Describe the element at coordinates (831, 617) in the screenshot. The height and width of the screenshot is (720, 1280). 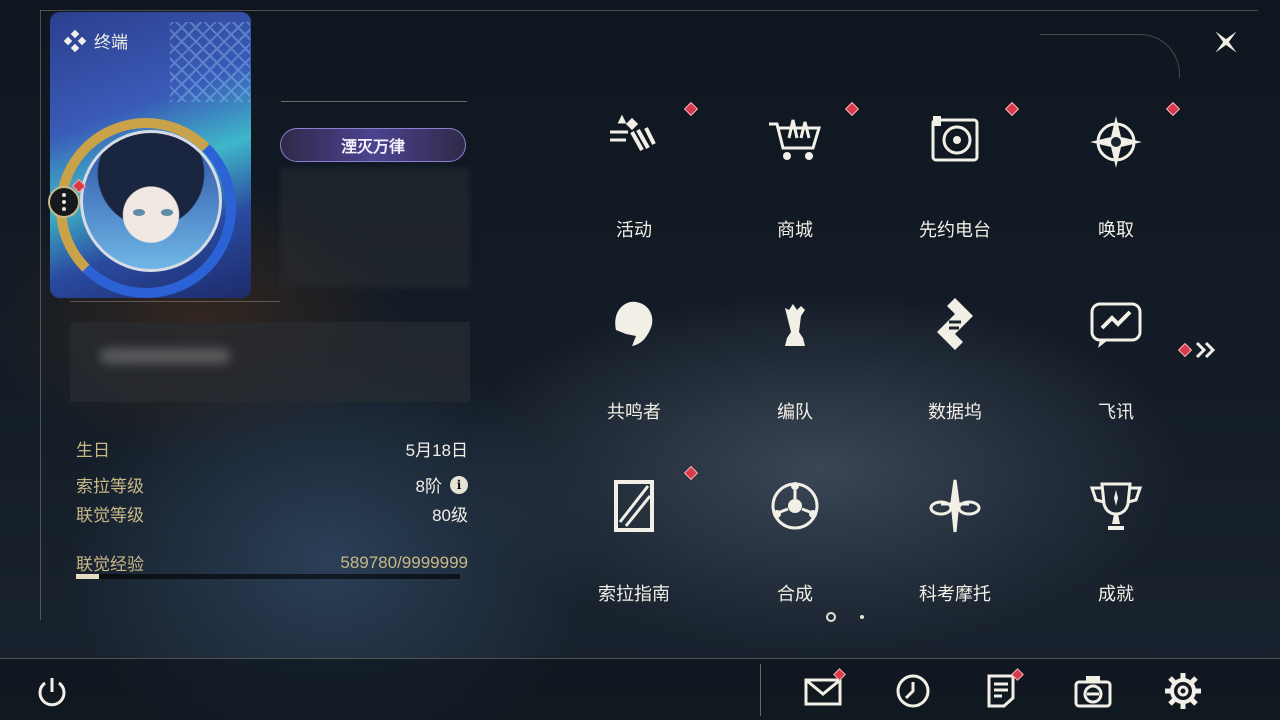
I see `page-dot-active` at that location.